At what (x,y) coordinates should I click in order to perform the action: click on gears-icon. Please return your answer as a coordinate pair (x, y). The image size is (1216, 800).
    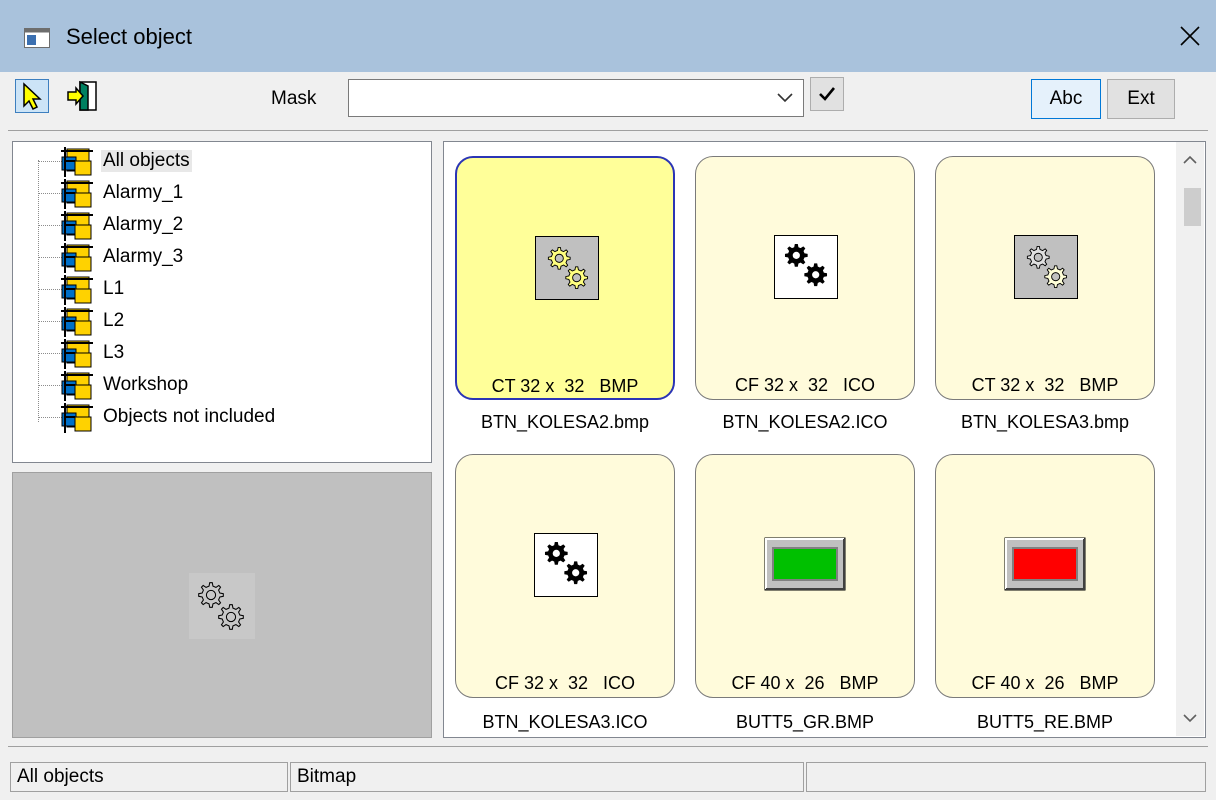
    Looking at the image, I should click on (222, 606).